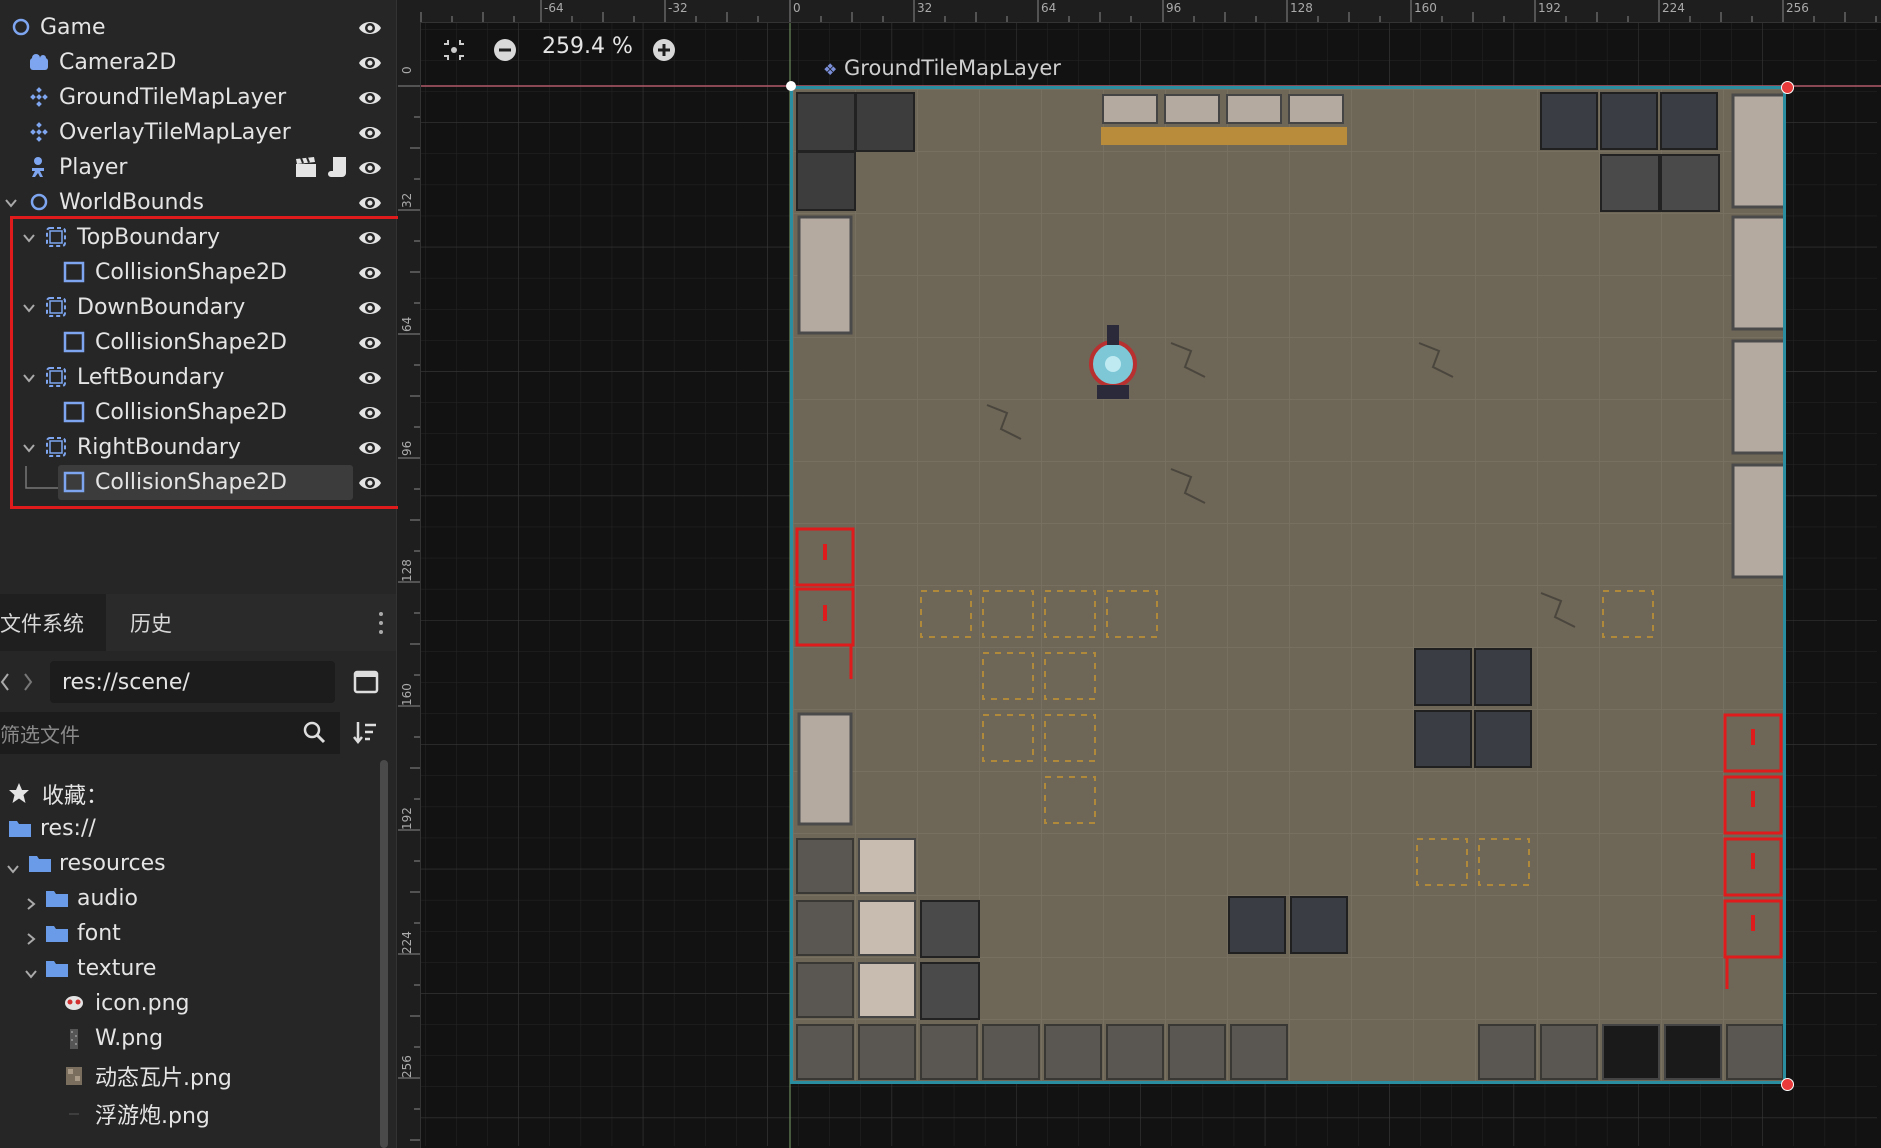 This screenshot has height=1148, width=1881. What do you see at coordinates (175, 132) in the screenshot?
I see `scene-tree-item-label: OverlayTileMapLayer` at bounding box center [175, 132].